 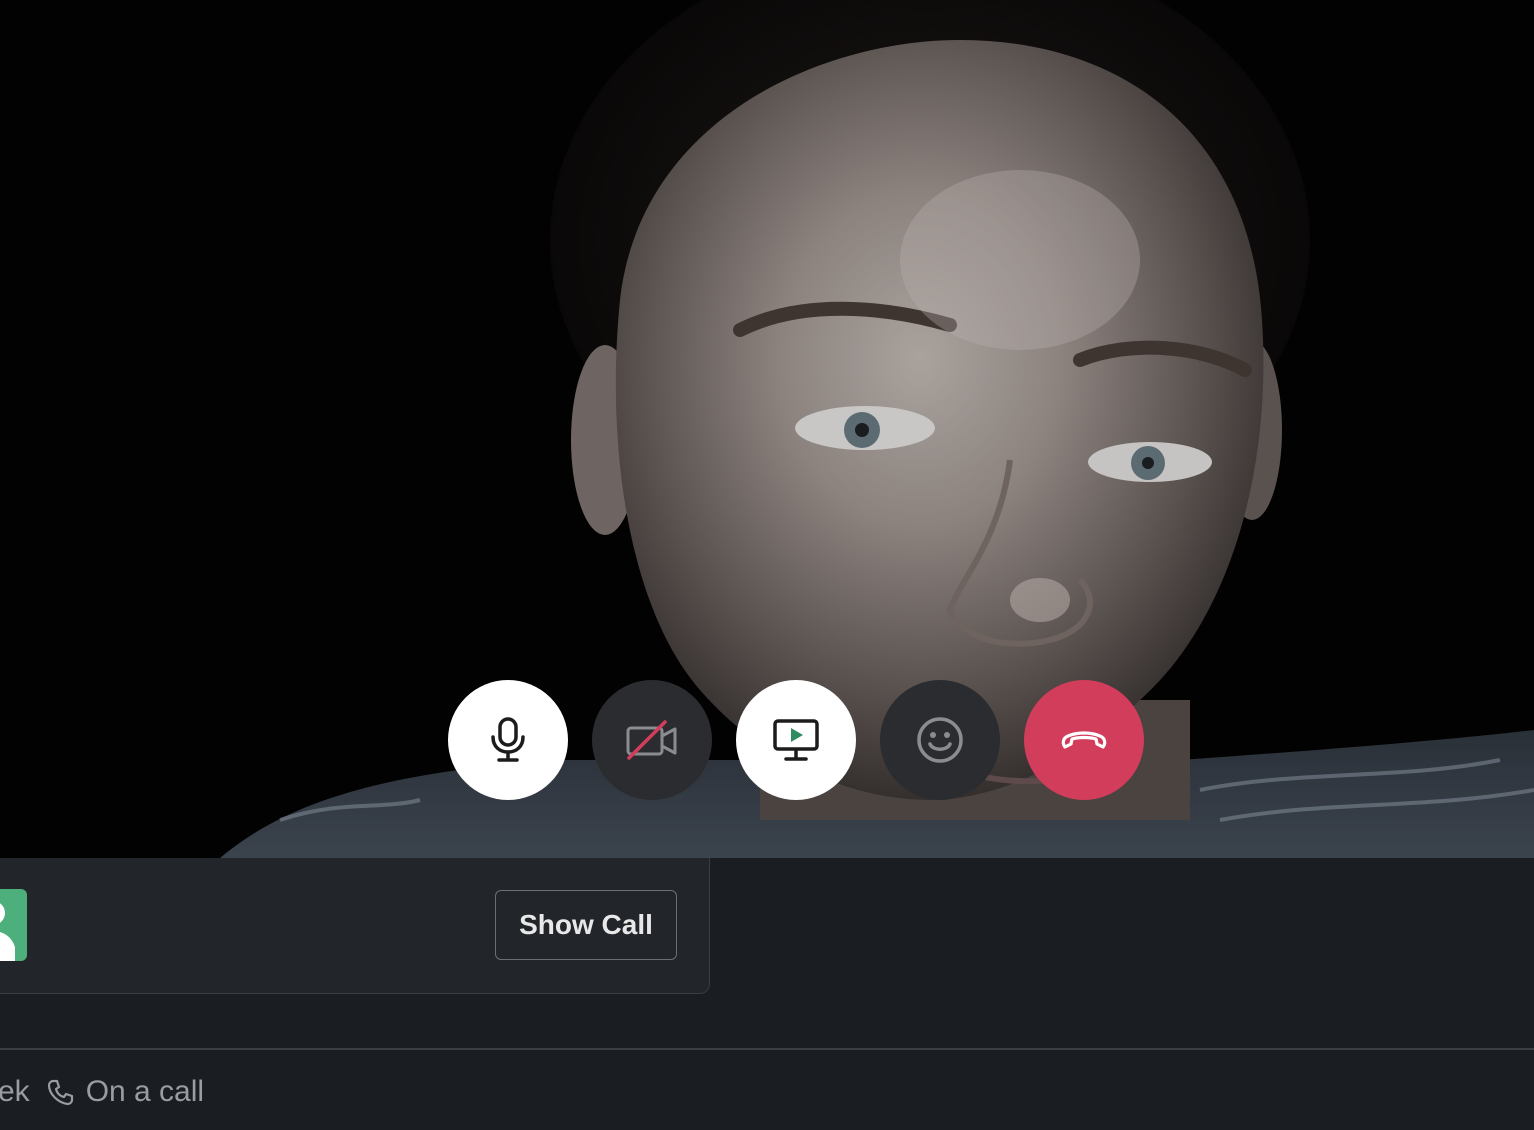 I want to click on phone-icon, so click(x=61, y=1092).